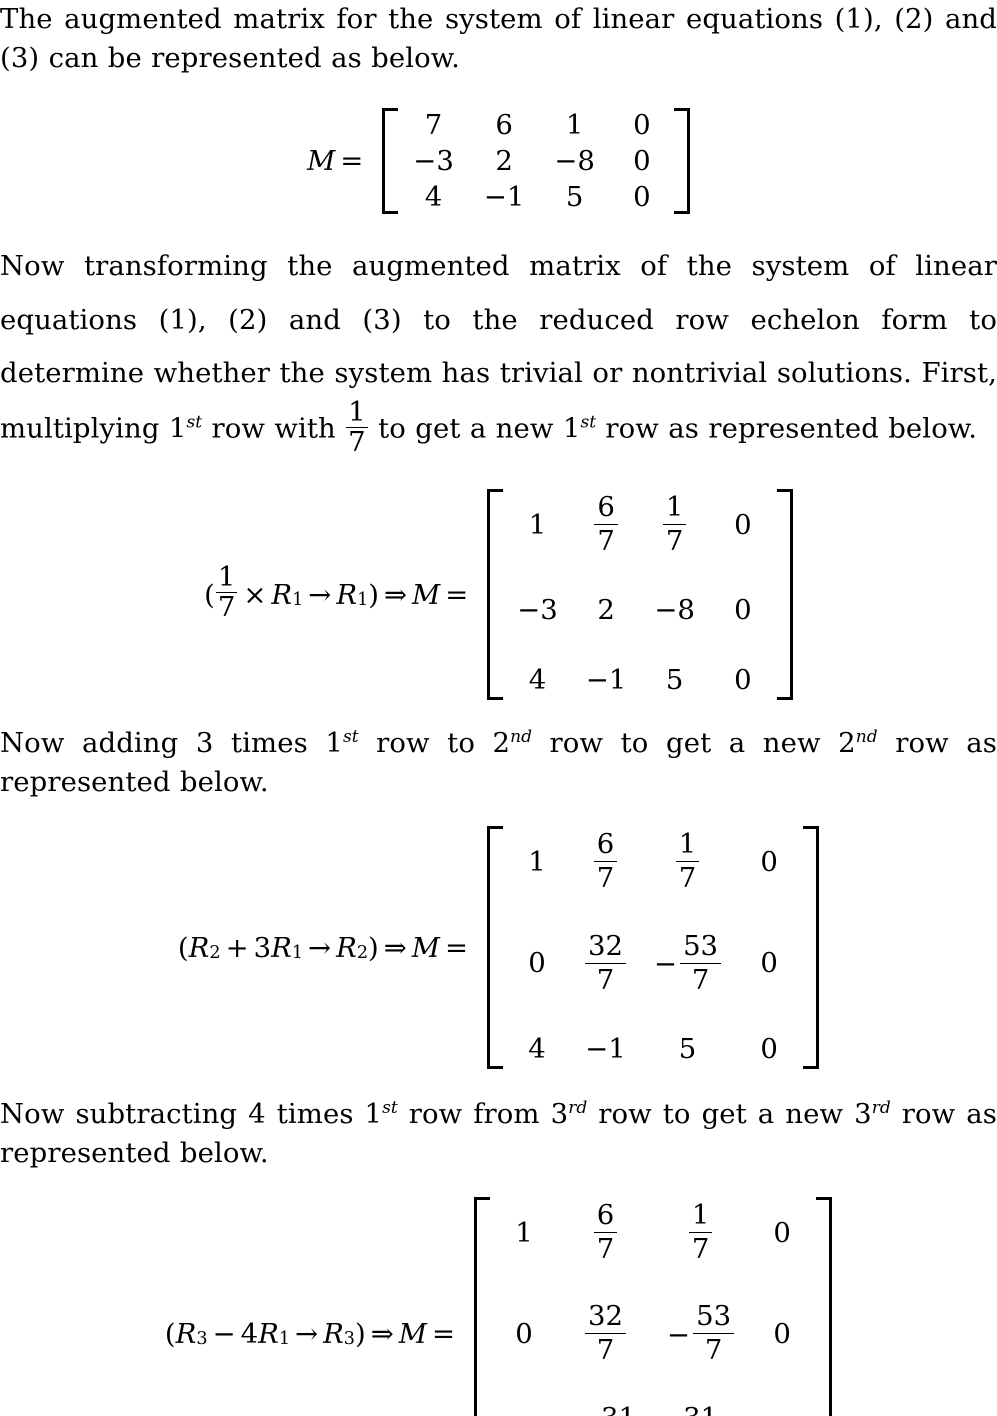 This screenshot has width=997, height=1416. Describe the element at coordinates (769, 861) in the screenshot. I see `matrix-3-cell-r1c4: 0` at that location.